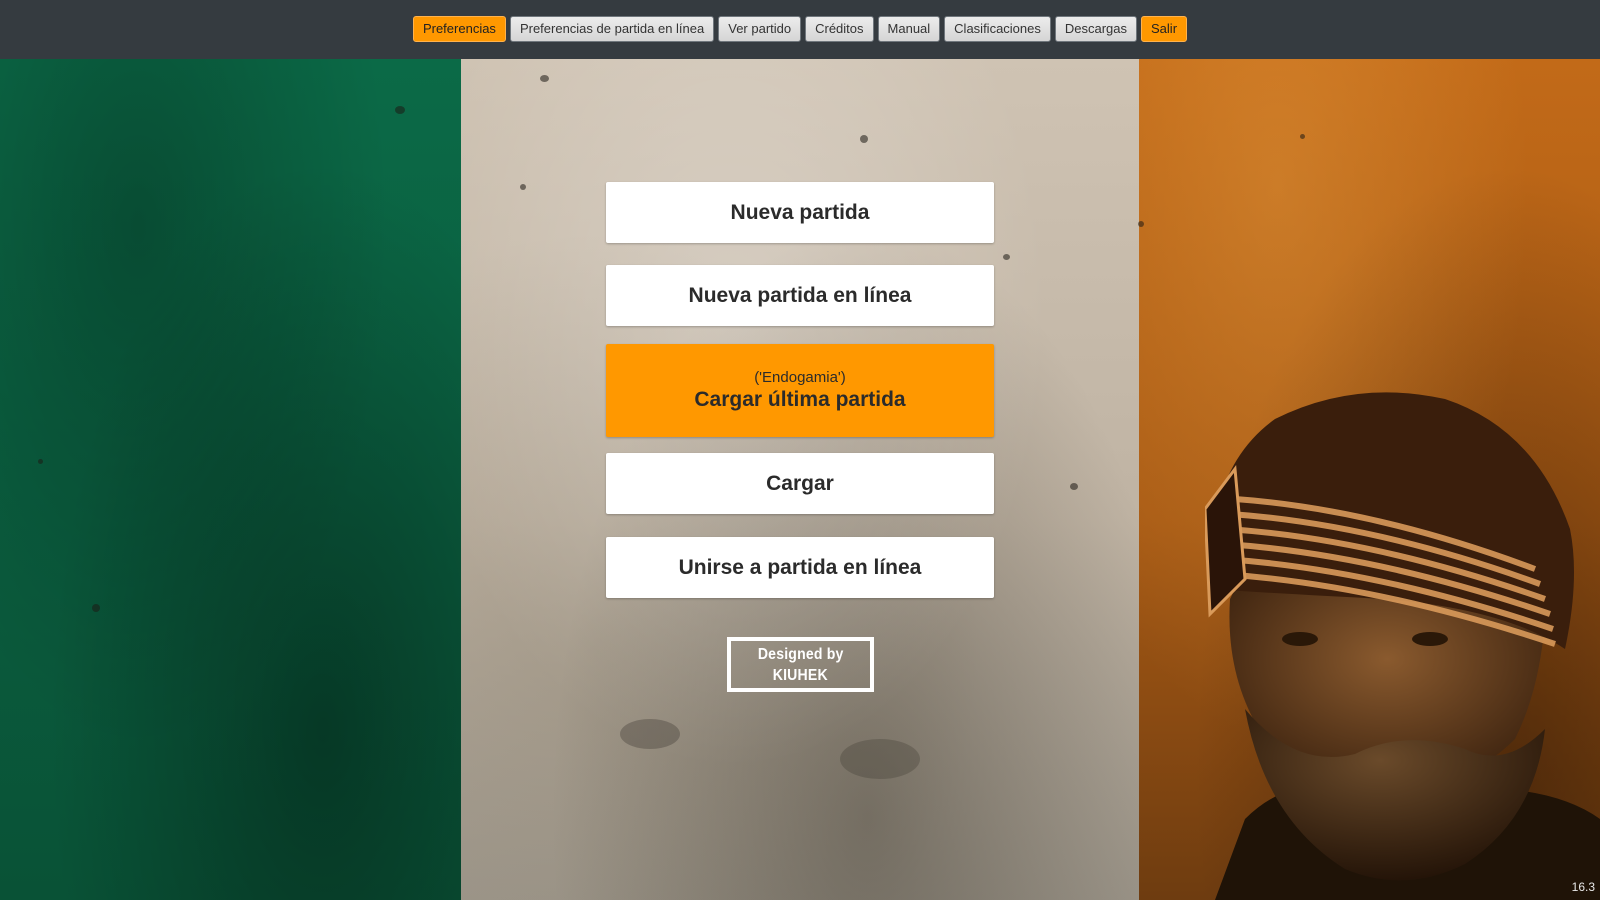  Describe the element at coordinates (800, 377) in the screenshot. I see `last-game-name: ('Endogamia')` at that location.